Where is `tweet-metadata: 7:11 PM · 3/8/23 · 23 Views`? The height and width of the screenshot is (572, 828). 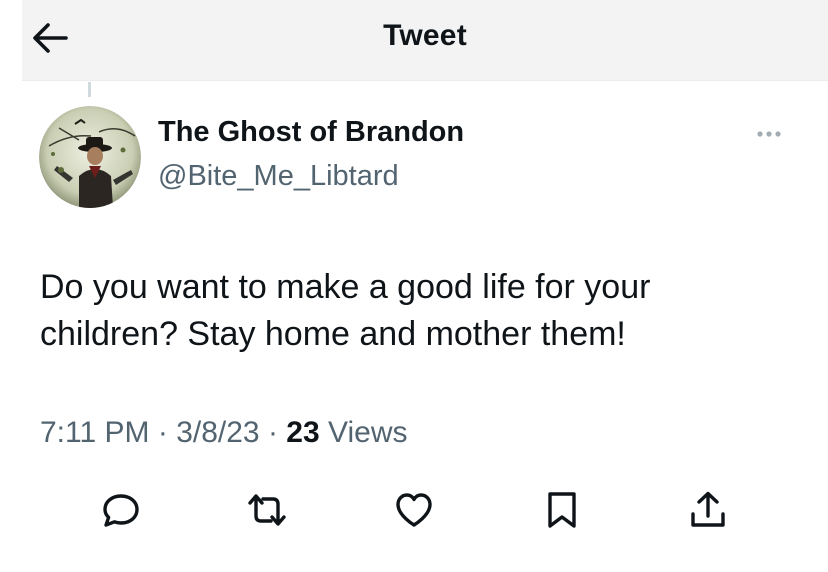
tweet-metadata: 7:11 PM · 3/8/23 · 23 Views is located at coordinates (224, 433).